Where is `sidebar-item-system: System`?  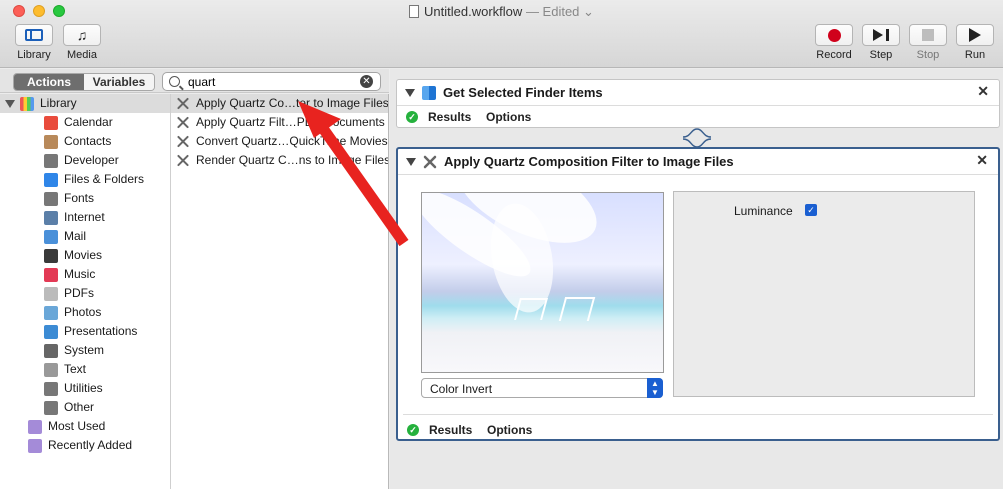
sidebar-item-system: System is located at coordinates (85, 350).